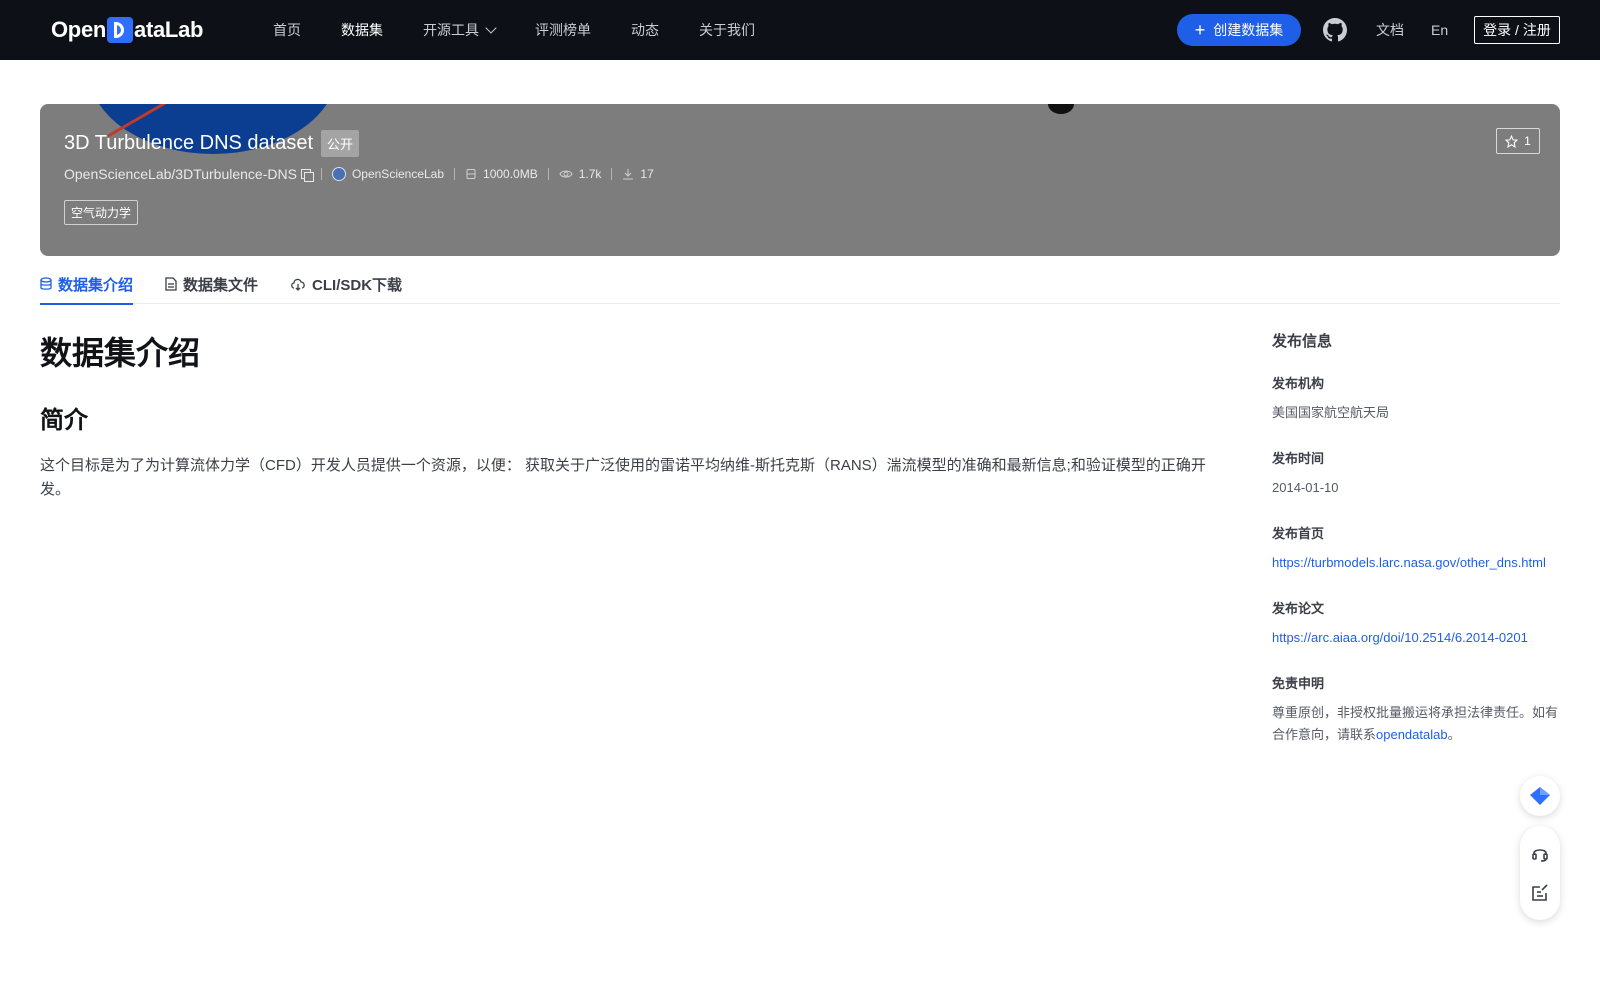  I want to click on create-dataset-button: + 创建数据集, so click(1239, 30).